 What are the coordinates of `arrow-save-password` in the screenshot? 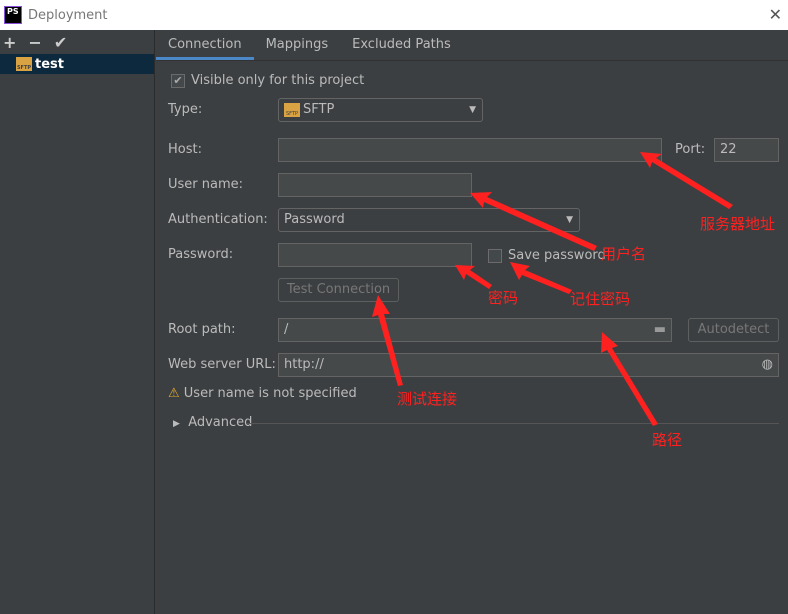 It's located at (541, 278).